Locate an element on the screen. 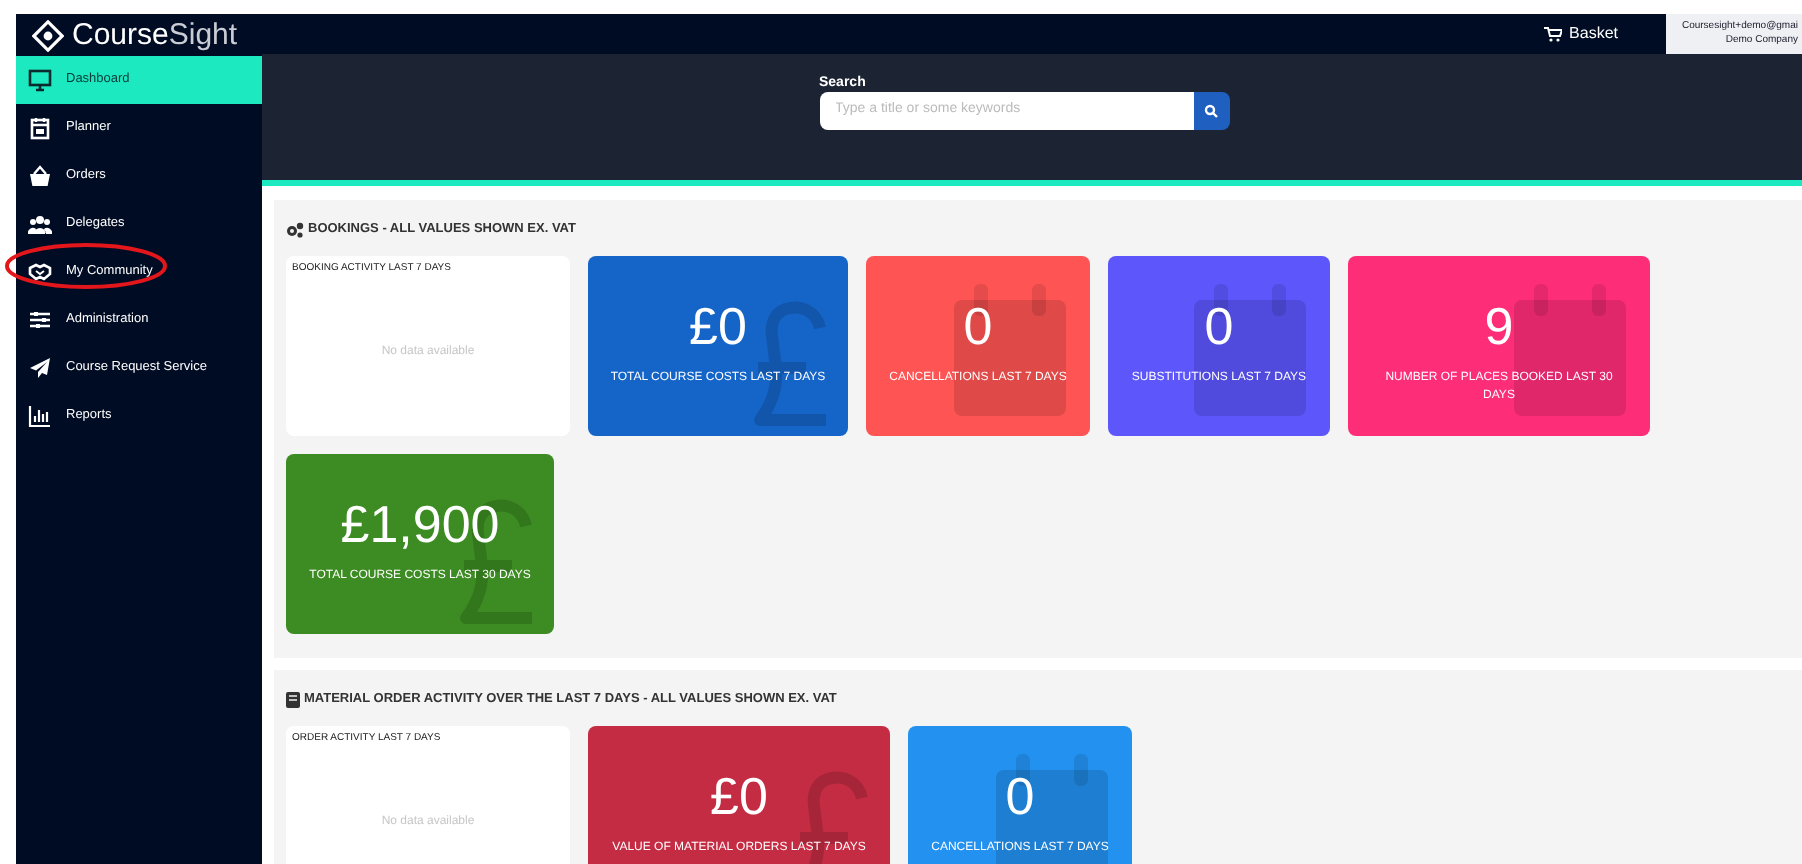 Image resolution: width=1802 pixels, height=864 pixels. handshake-icon is located at coordinates (40, 272).